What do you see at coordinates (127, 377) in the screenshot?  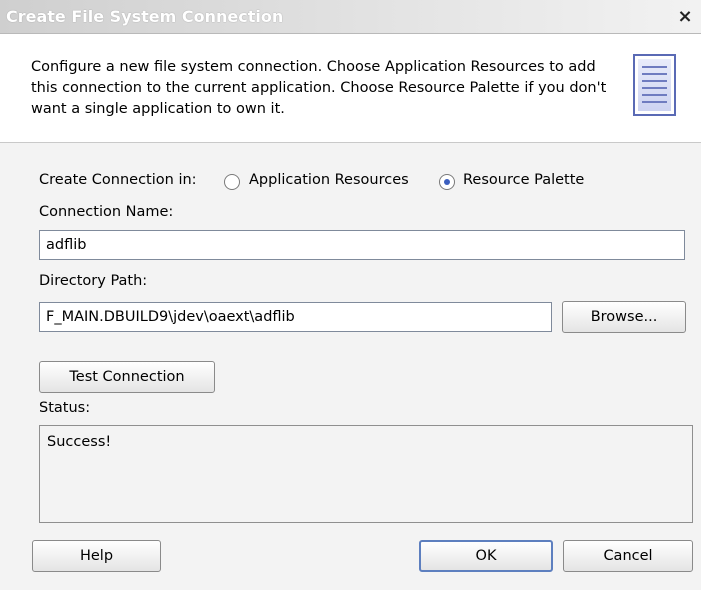 I see `test-connection-button: Test Connection` at bounding box center [127, 377].